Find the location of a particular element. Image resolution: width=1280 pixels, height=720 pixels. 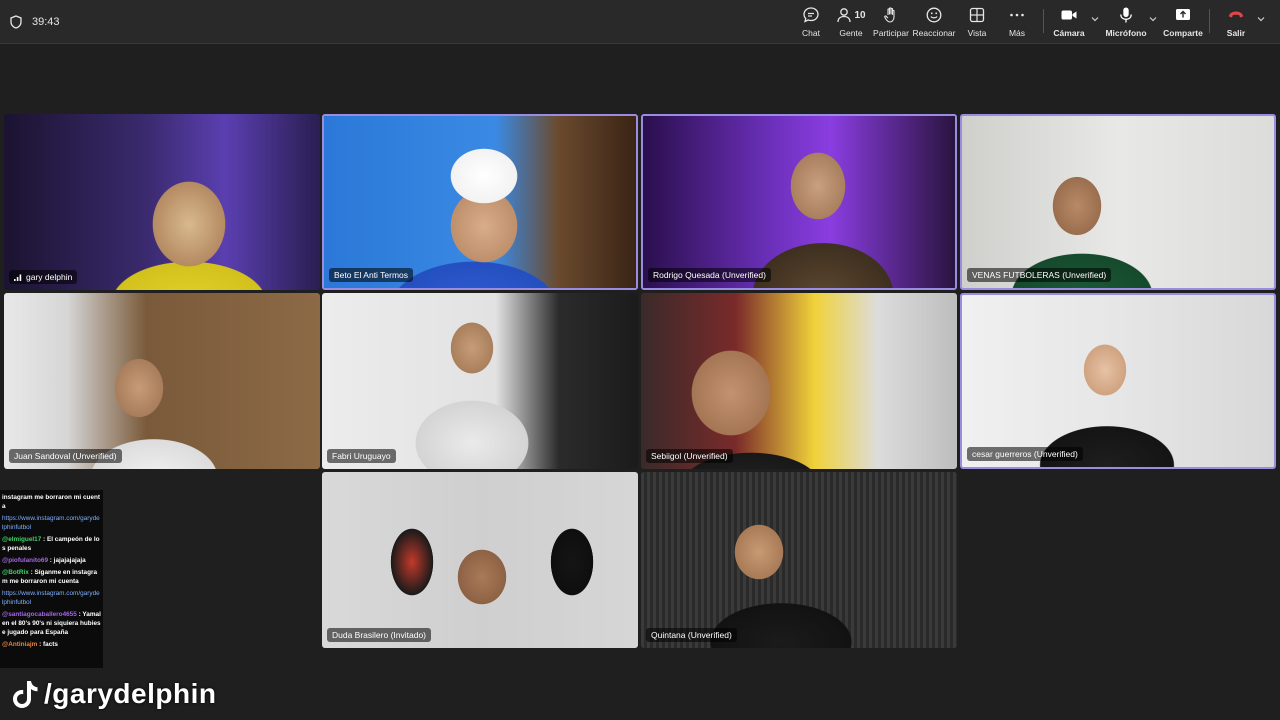

signal-strength-icon is located at coordinates (18, 277).